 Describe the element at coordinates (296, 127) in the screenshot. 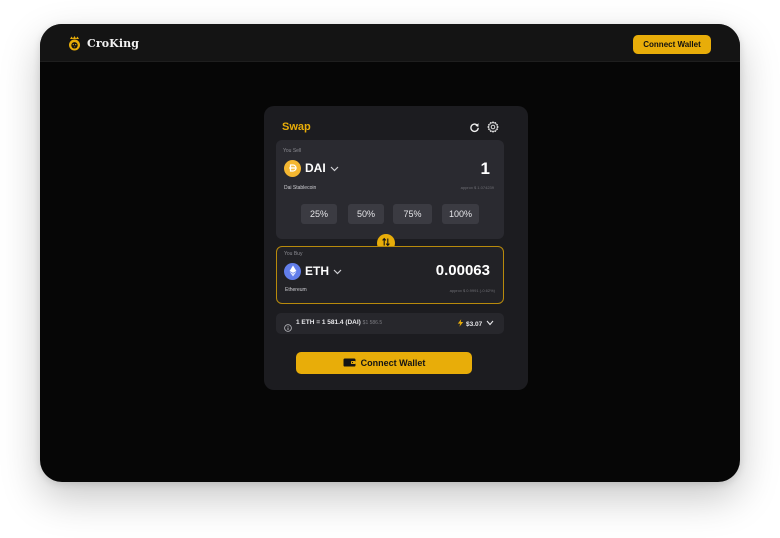

I see `swap-title: Swap` at that location.